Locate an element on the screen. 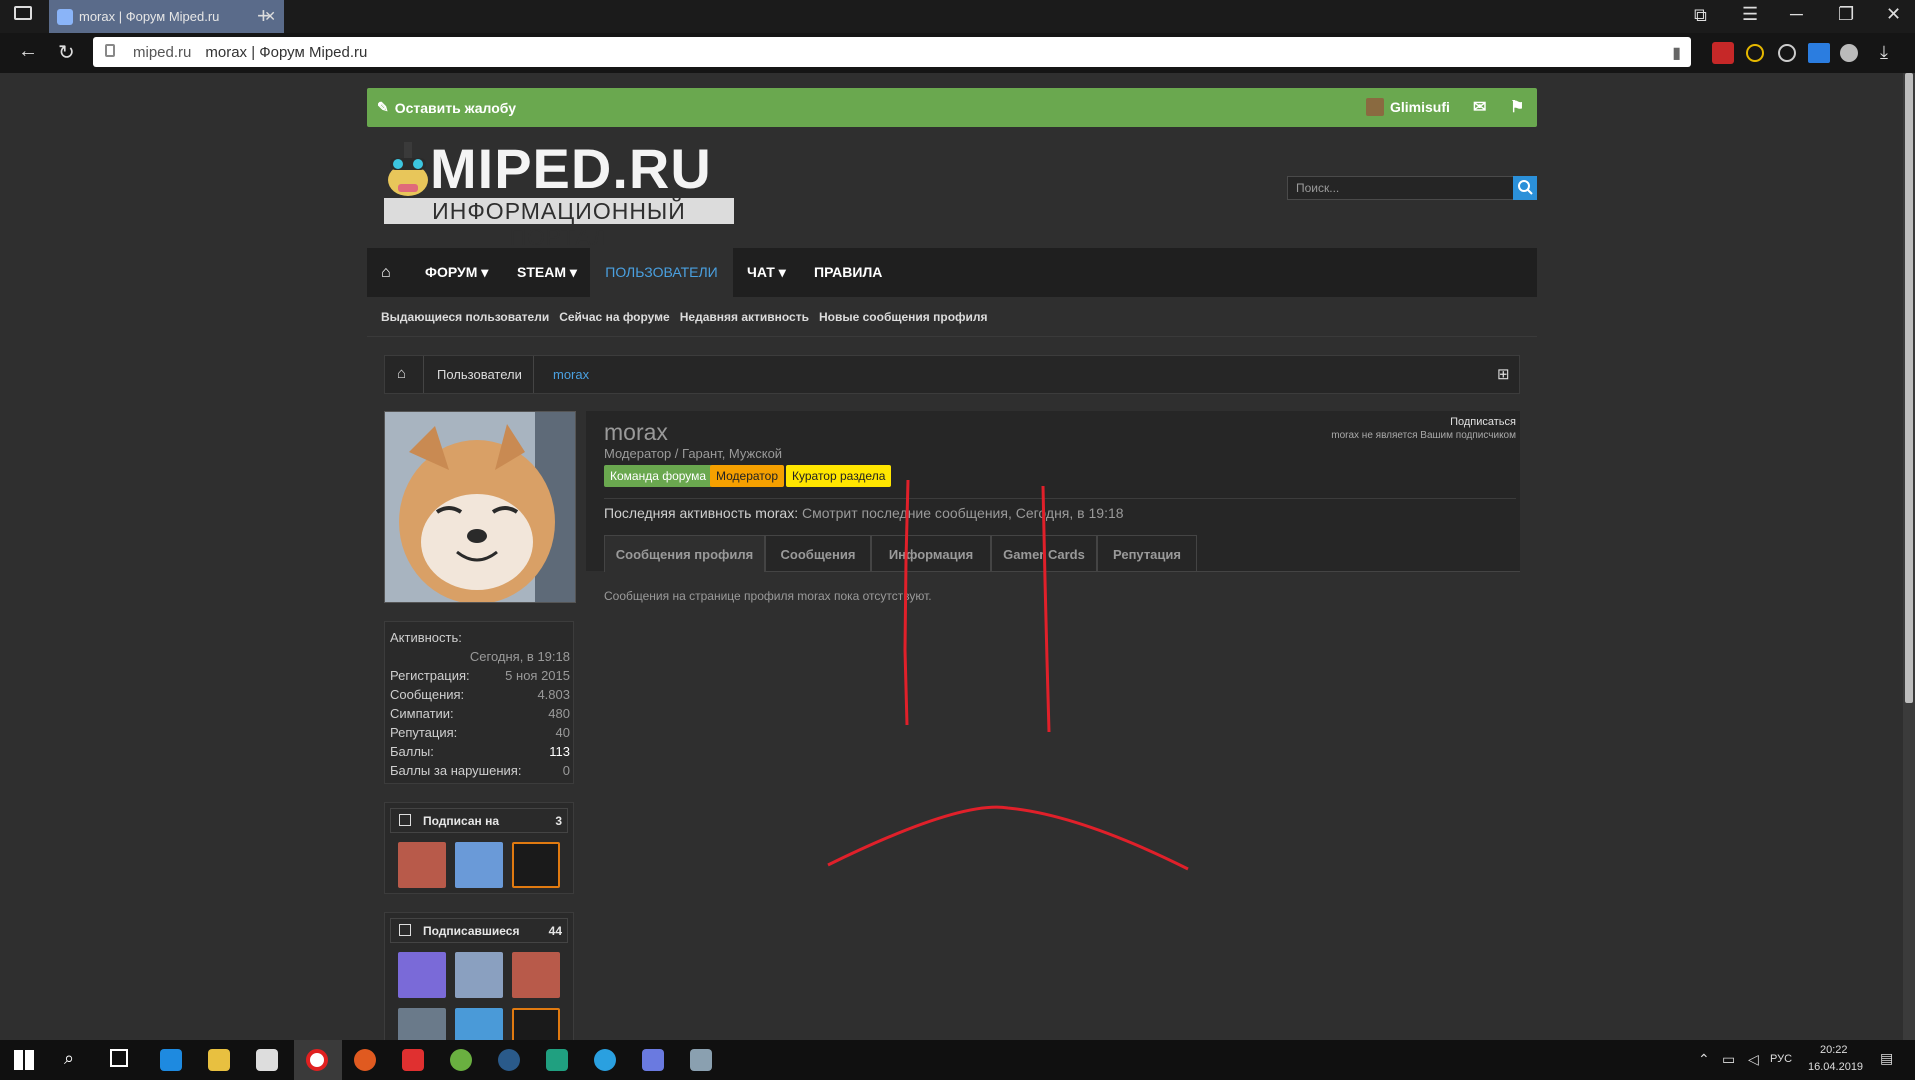 The height and width of the screenshot is (1080, 1915). taskbar-edge-icon is located at coordinates (171, 1060).